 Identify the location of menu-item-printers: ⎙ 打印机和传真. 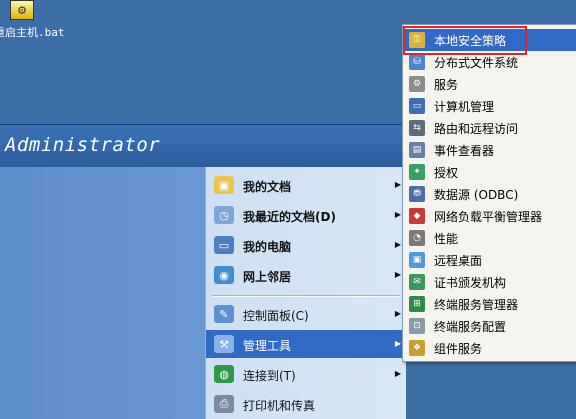
(306, 404).